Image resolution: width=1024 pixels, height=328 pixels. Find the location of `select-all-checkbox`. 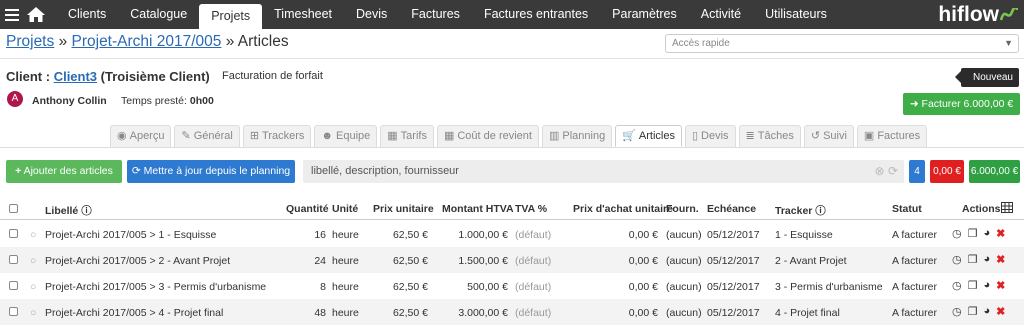

select-all-checkbox is located at coordinates (13, 208).